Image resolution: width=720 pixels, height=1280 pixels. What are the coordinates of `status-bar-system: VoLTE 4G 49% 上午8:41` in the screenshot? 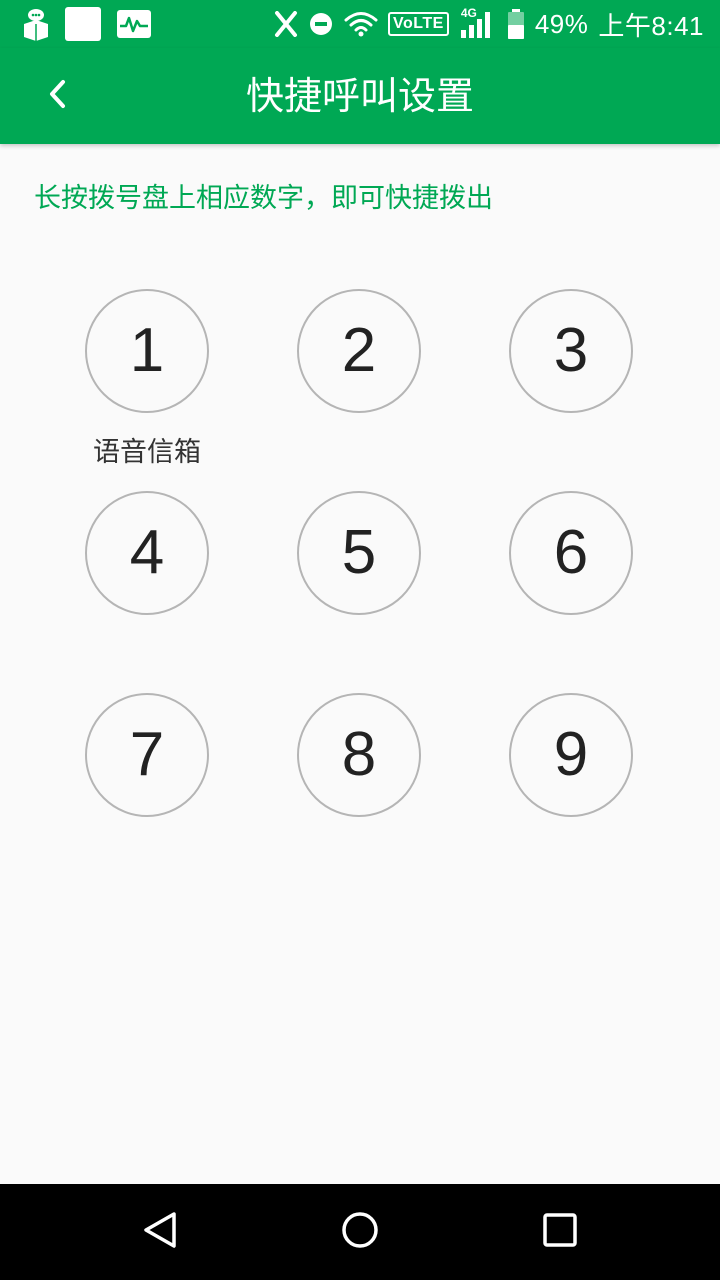 It's located at (489, 23).